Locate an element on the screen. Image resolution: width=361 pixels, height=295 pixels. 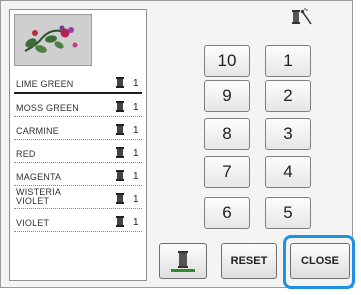
pattern-preview is located at coordinates (53, 40).